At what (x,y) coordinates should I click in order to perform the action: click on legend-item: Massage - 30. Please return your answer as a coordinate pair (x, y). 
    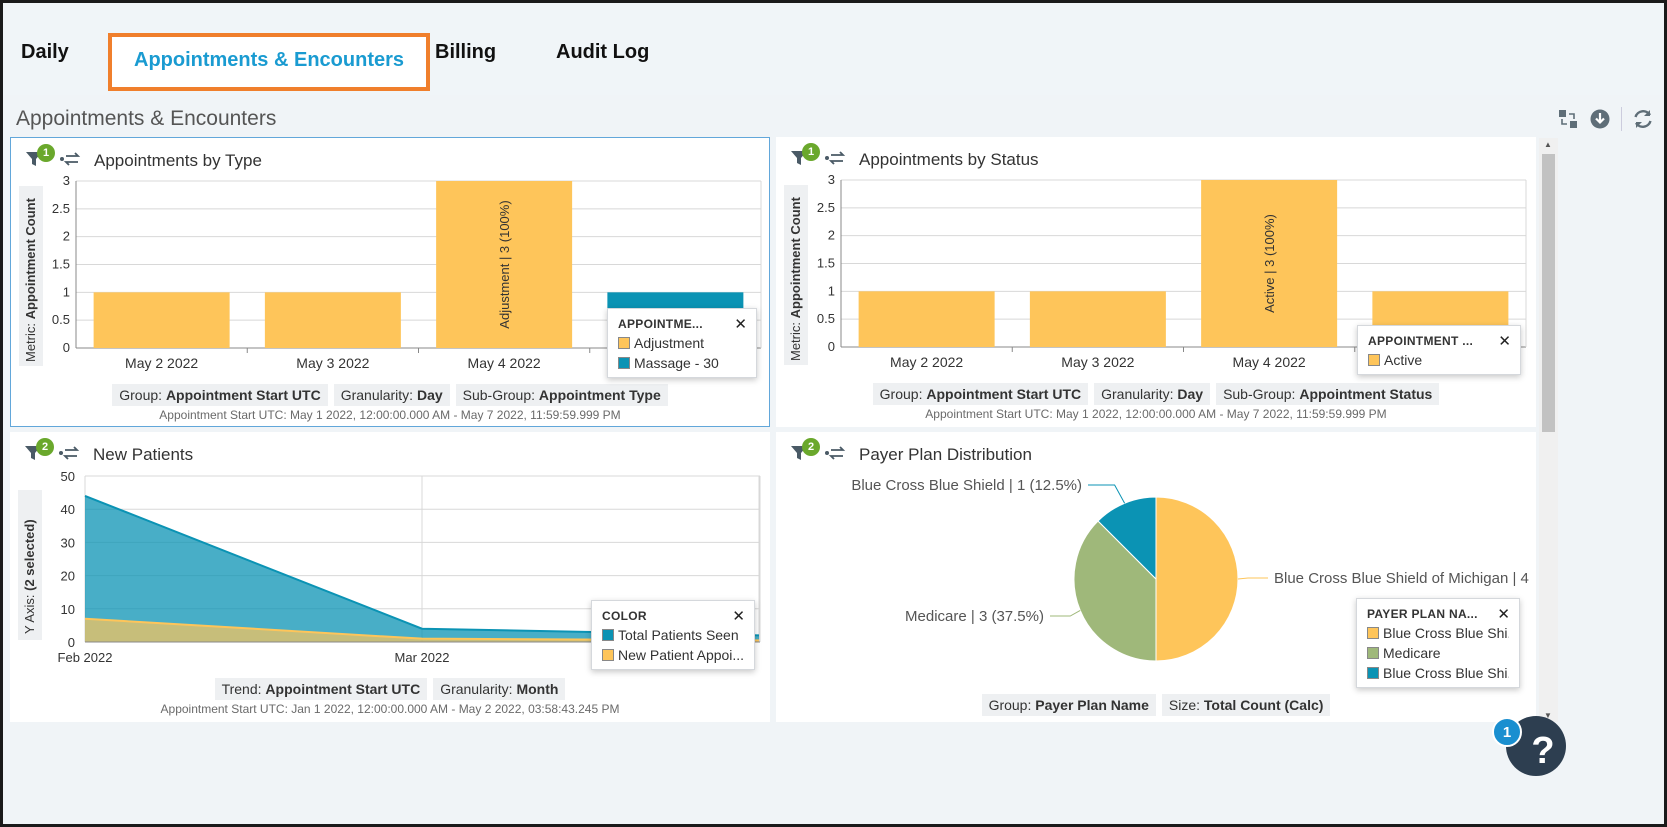
    Looking at the image, I should click on (682, 363).